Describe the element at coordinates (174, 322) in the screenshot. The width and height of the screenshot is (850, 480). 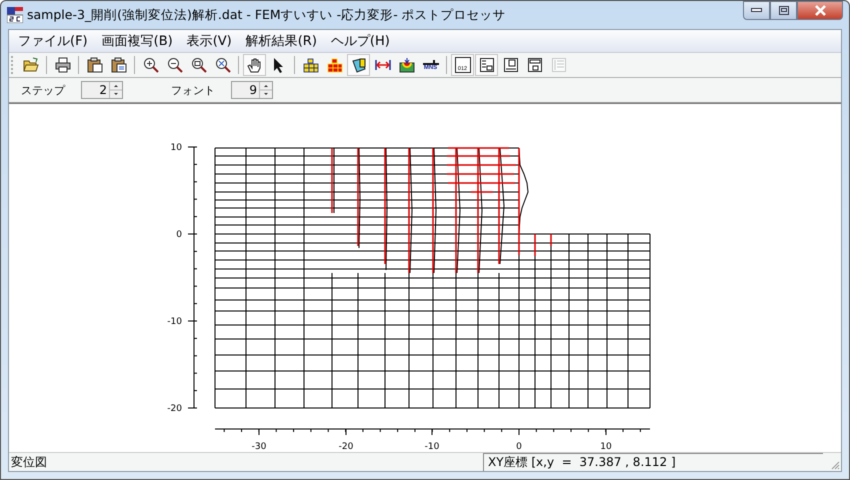
I see `y-tick-label: -10` at that location.